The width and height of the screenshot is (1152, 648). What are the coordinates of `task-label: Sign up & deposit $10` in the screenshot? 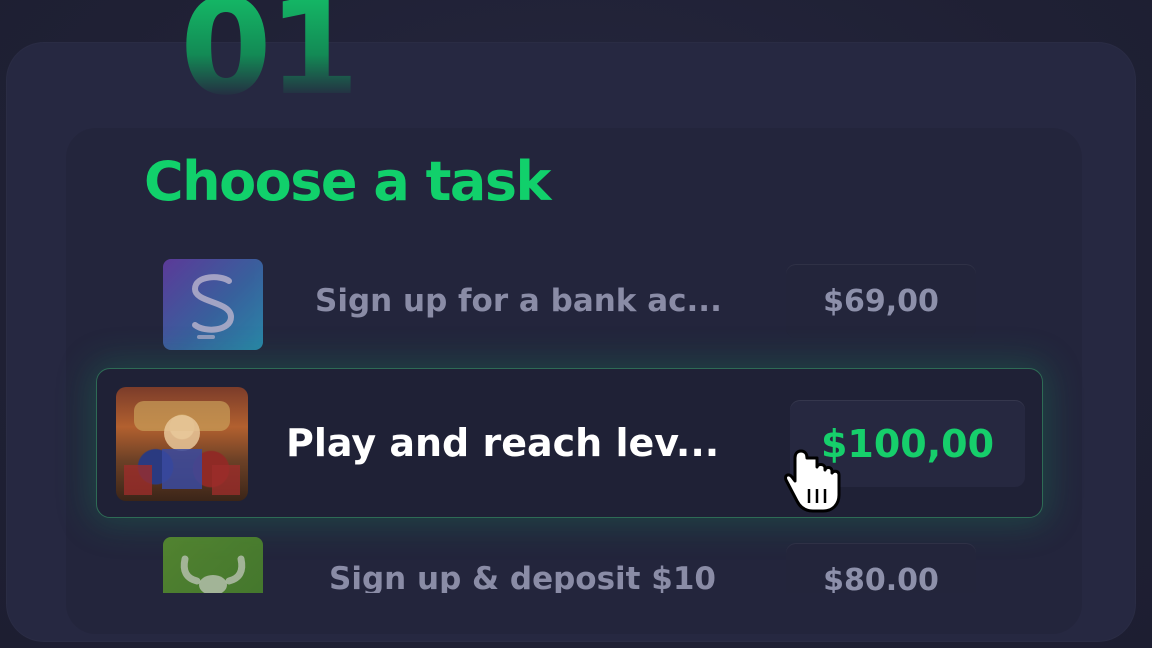 It's located at (522, 577).